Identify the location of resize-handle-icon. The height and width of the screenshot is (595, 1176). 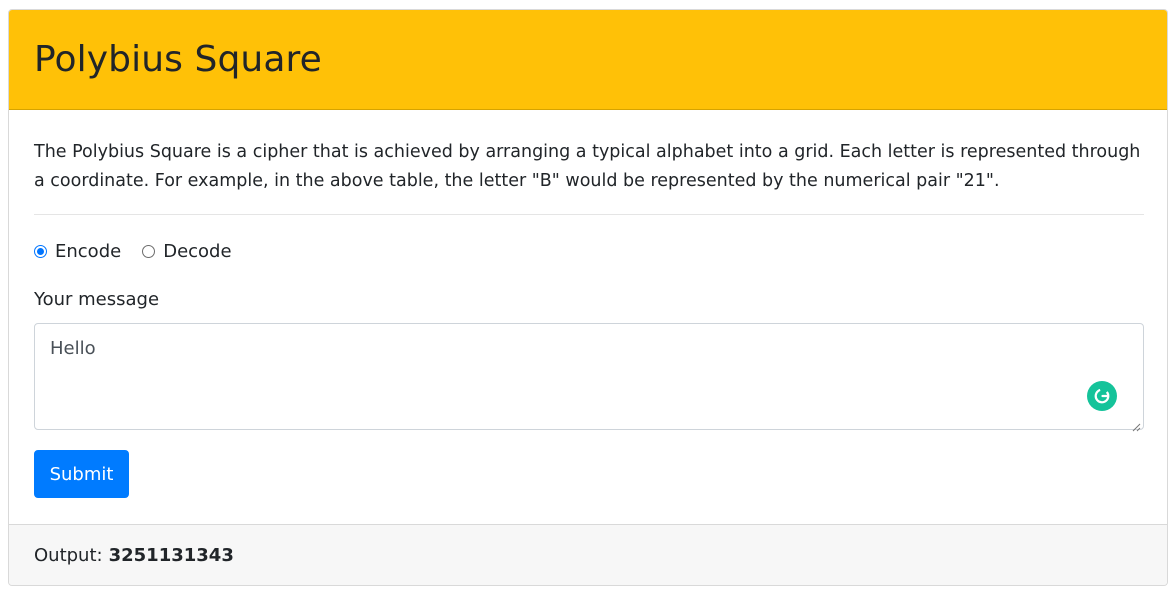
(1136, 424).